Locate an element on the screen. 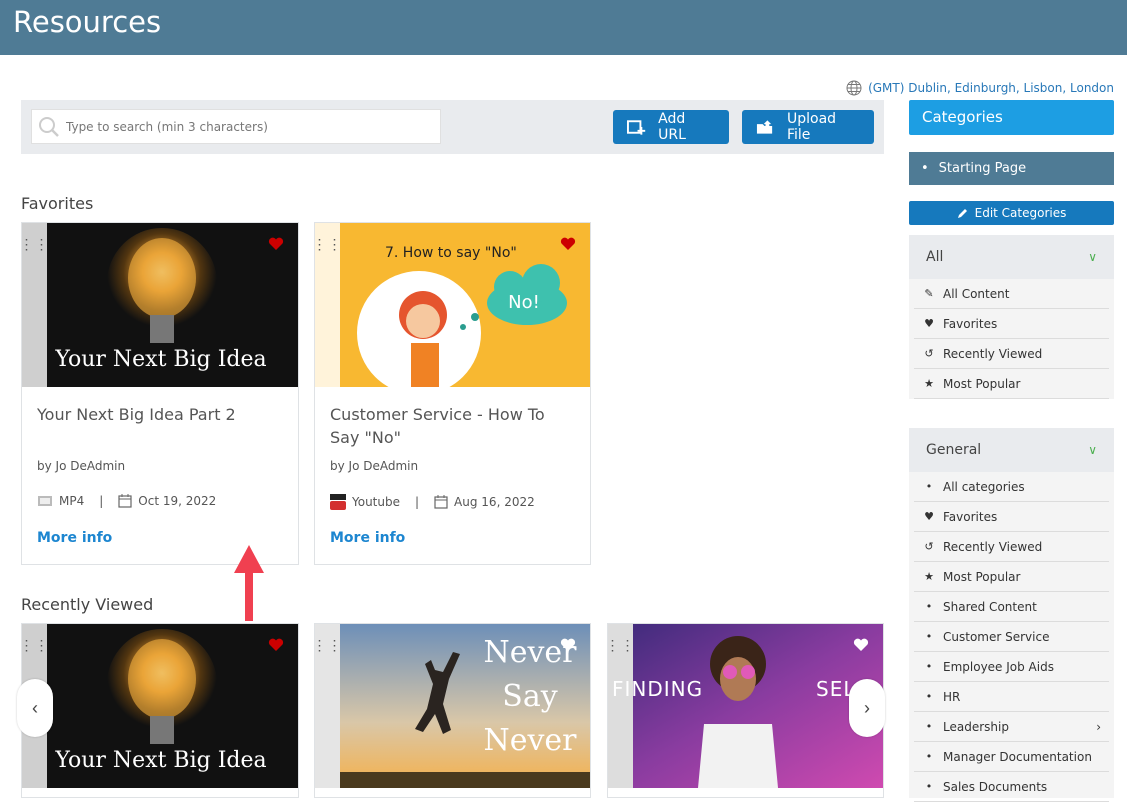 This screenshot has height=802, width=1127. lightbulb-image: Your Next Big Idea is located at coordinates (160, 706).